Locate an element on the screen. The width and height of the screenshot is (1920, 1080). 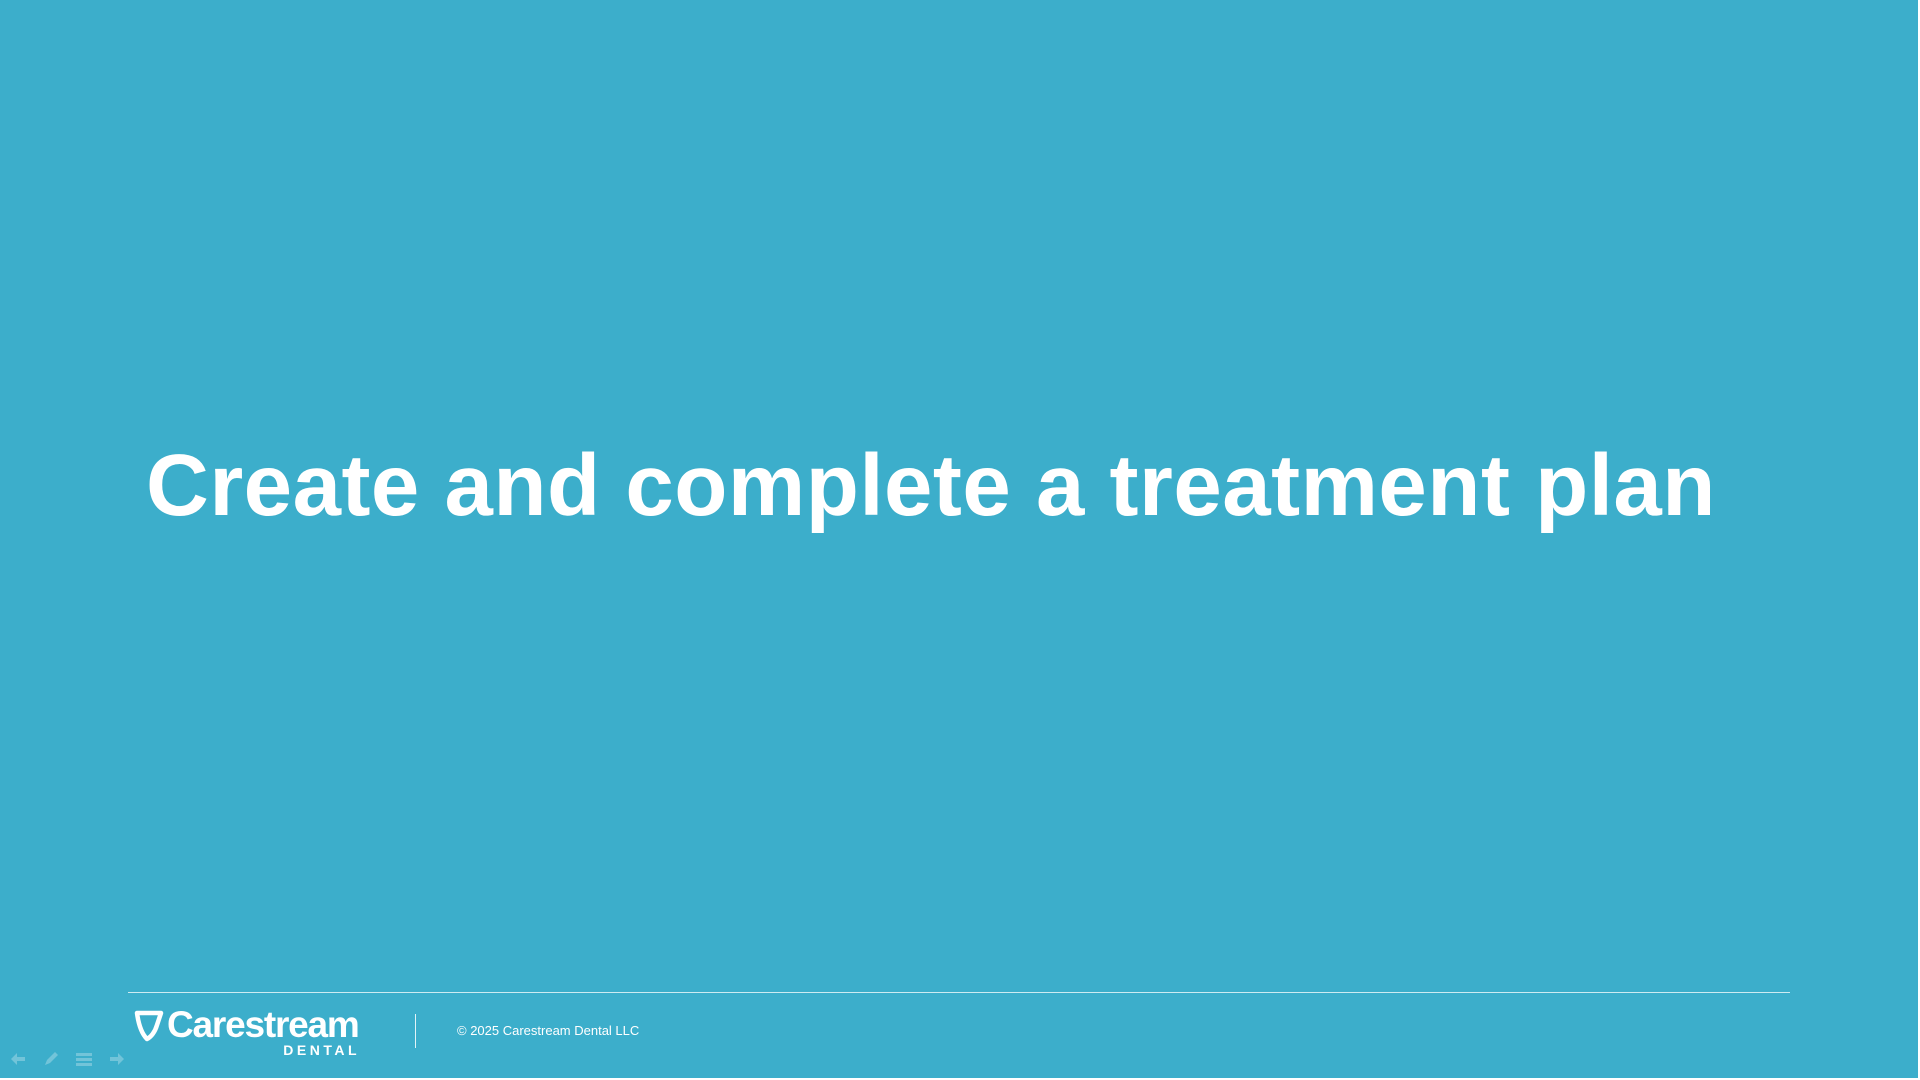
copyright-text: © 2025 Carestream Dental LLC is located at coordinates (548, 1030).